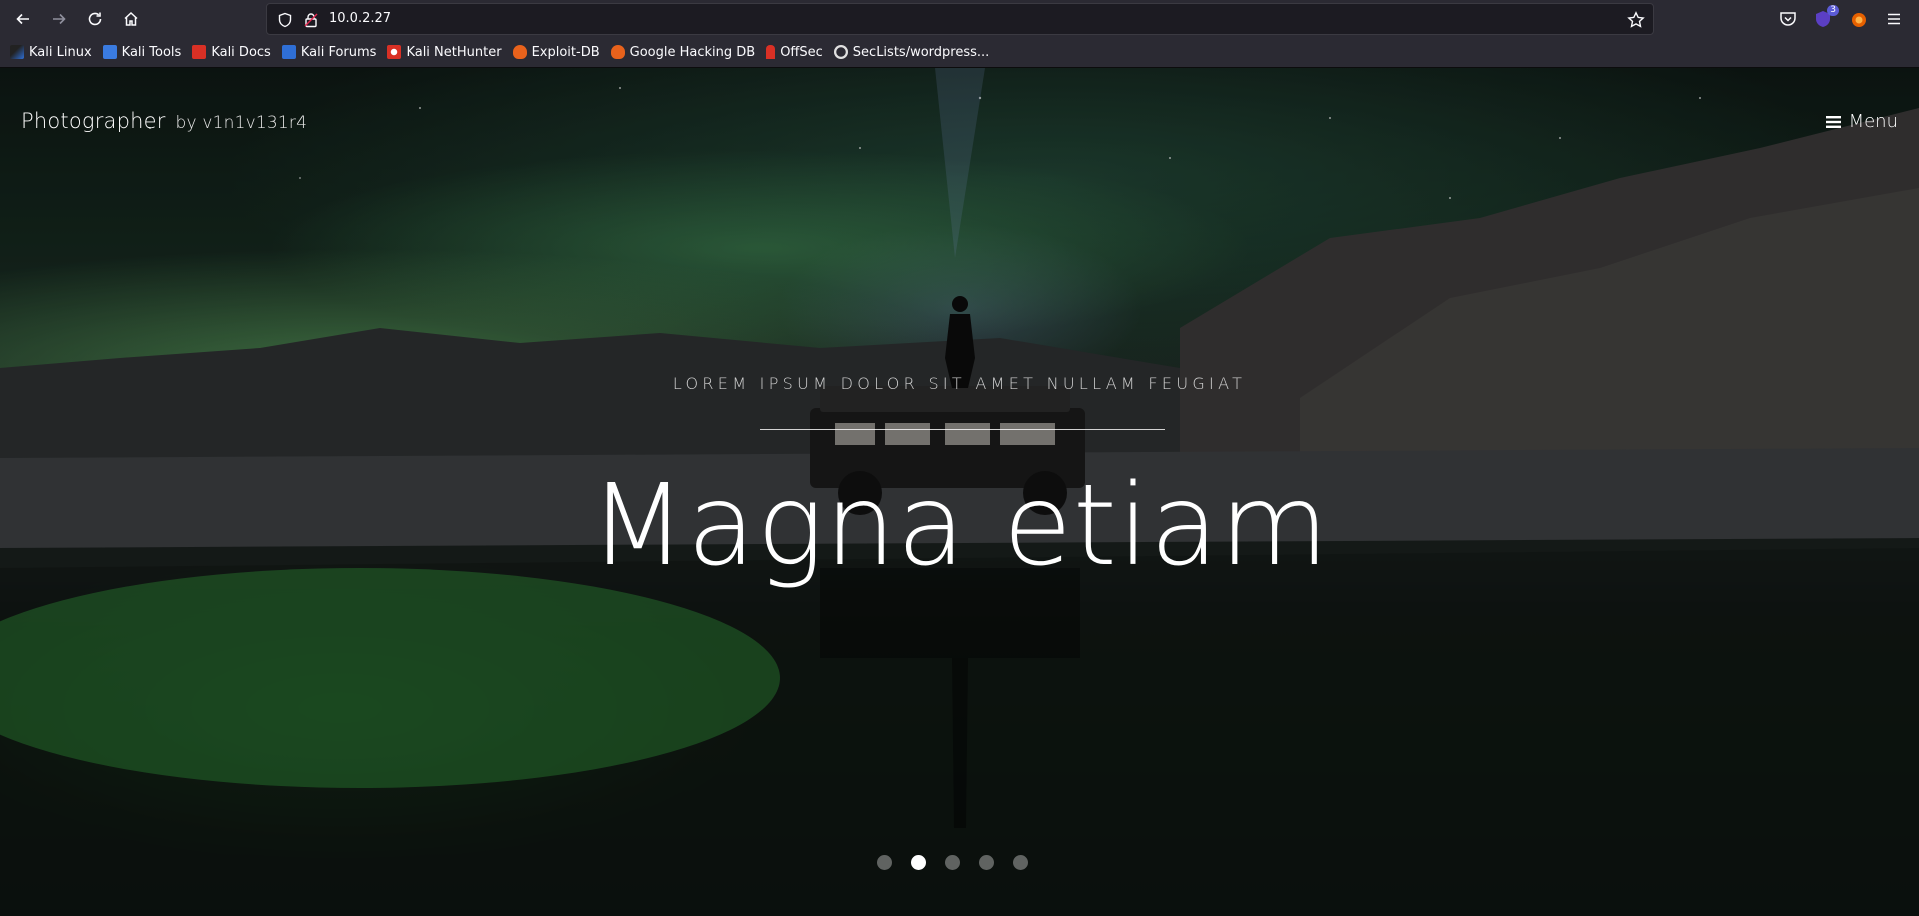 The image size is (1919, 916). Describe the element at coordinates (617, 52) in the screenshot. I see `ghdb-icon` at that location.